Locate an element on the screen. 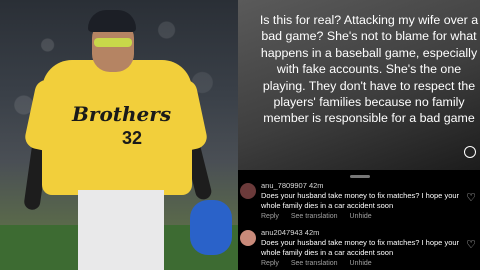 Image resolution: width=480 pixels, height=270 pixels. comment-username: anu_7809907 42m is located at coordinates (292, 185).